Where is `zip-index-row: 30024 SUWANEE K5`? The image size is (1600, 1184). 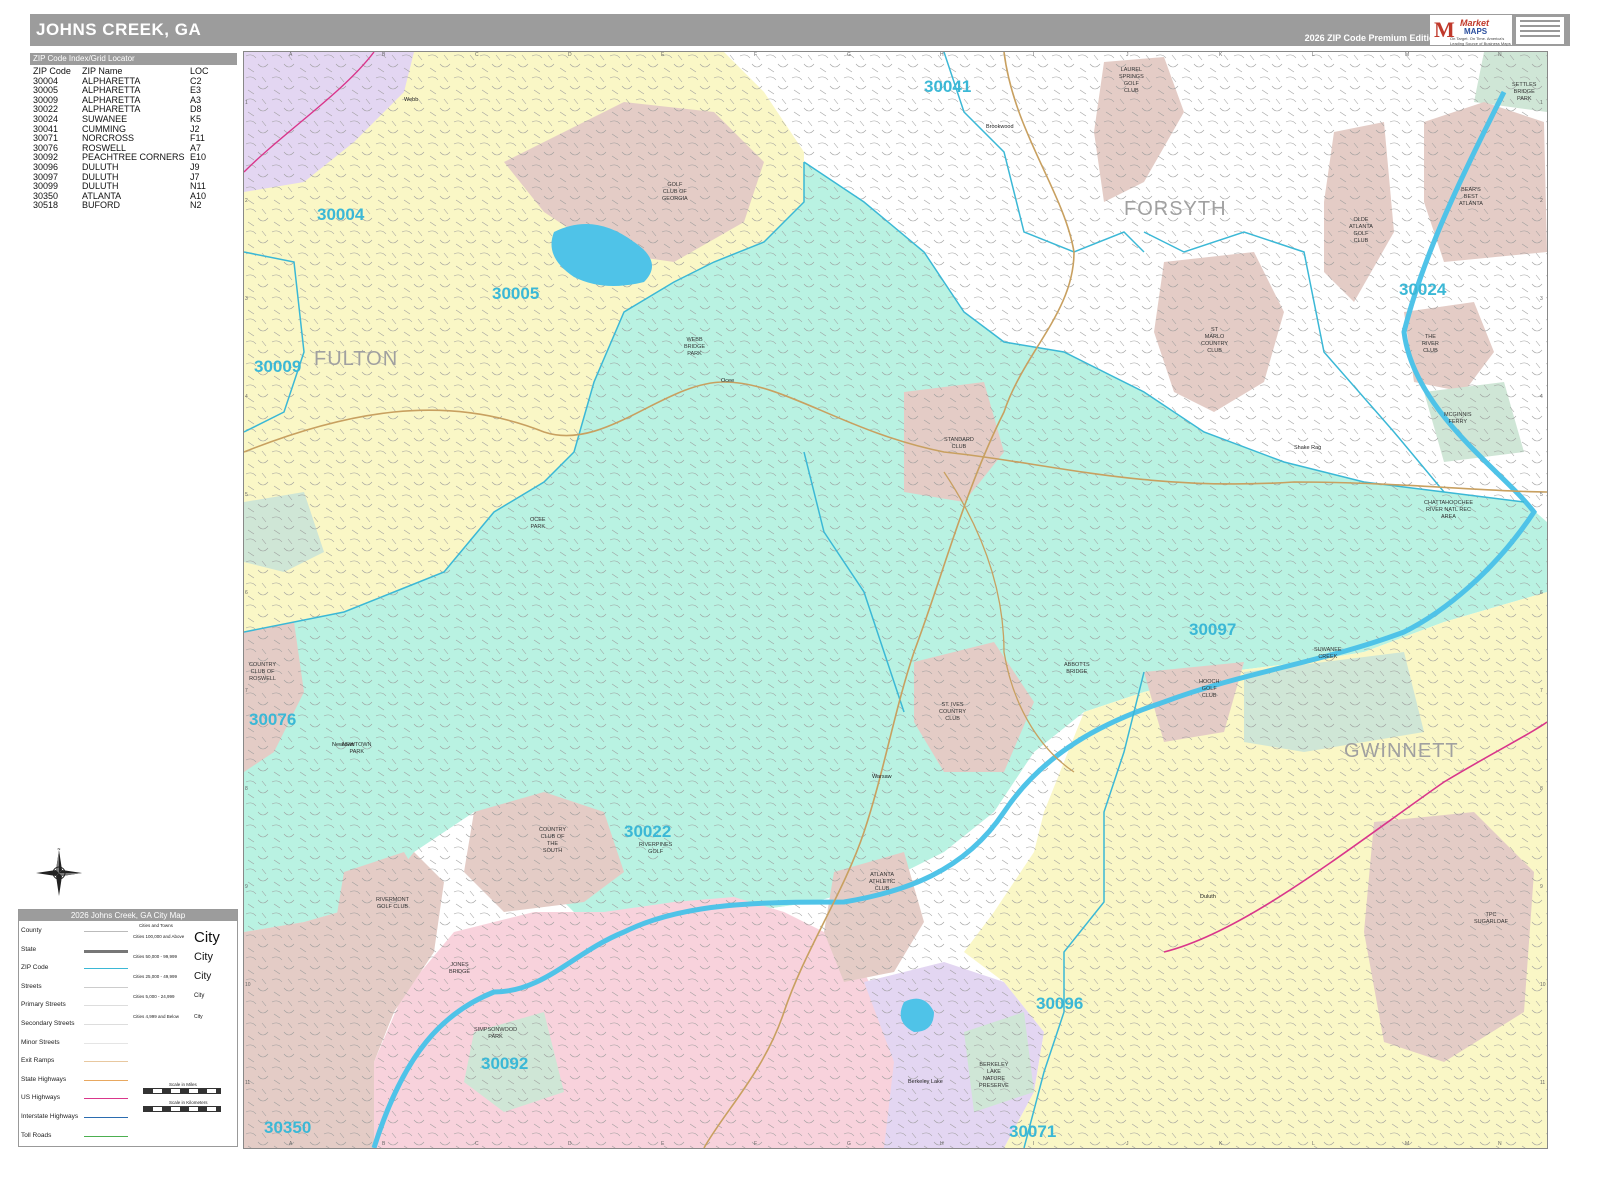 zip-index-row: 30024 SUWANEE K5 is located at coordinates (133, 119).